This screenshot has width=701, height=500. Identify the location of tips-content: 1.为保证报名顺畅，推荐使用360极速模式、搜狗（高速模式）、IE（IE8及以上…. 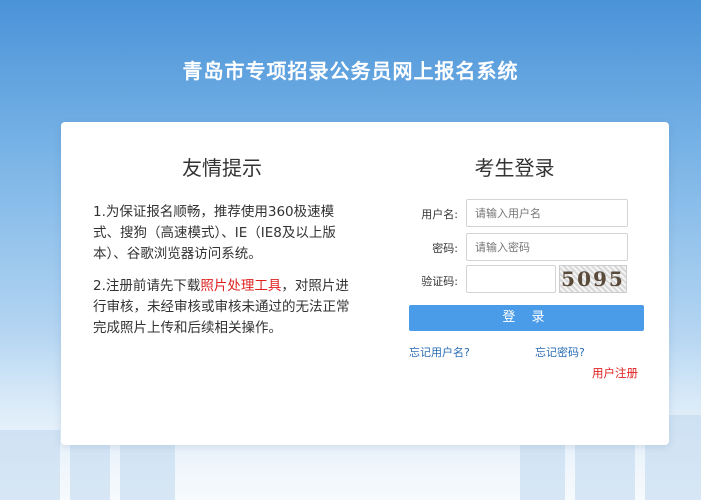
(224, 276).